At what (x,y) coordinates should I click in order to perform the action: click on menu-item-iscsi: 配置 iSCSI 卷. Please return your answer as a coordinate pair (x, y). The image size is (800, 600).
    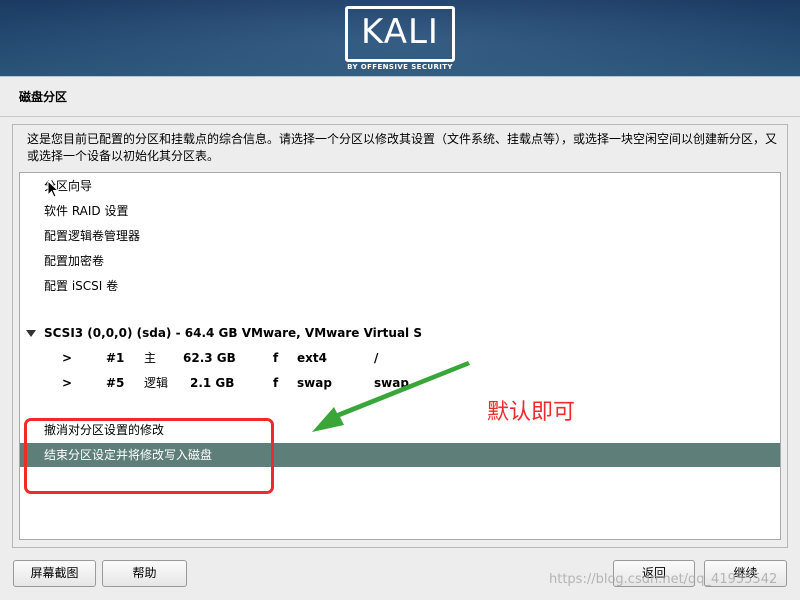
    Looking at the image, I should click on (400, 286).